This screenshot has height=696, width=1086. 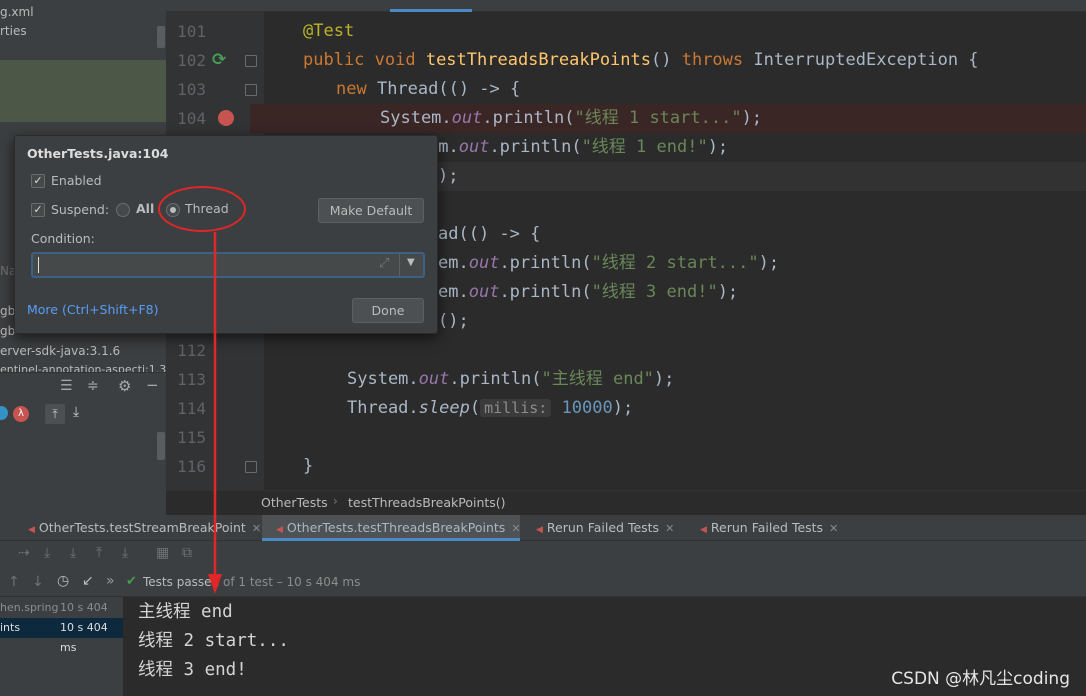 I want to click on code-line: @Test, so click(x=328, y=31).